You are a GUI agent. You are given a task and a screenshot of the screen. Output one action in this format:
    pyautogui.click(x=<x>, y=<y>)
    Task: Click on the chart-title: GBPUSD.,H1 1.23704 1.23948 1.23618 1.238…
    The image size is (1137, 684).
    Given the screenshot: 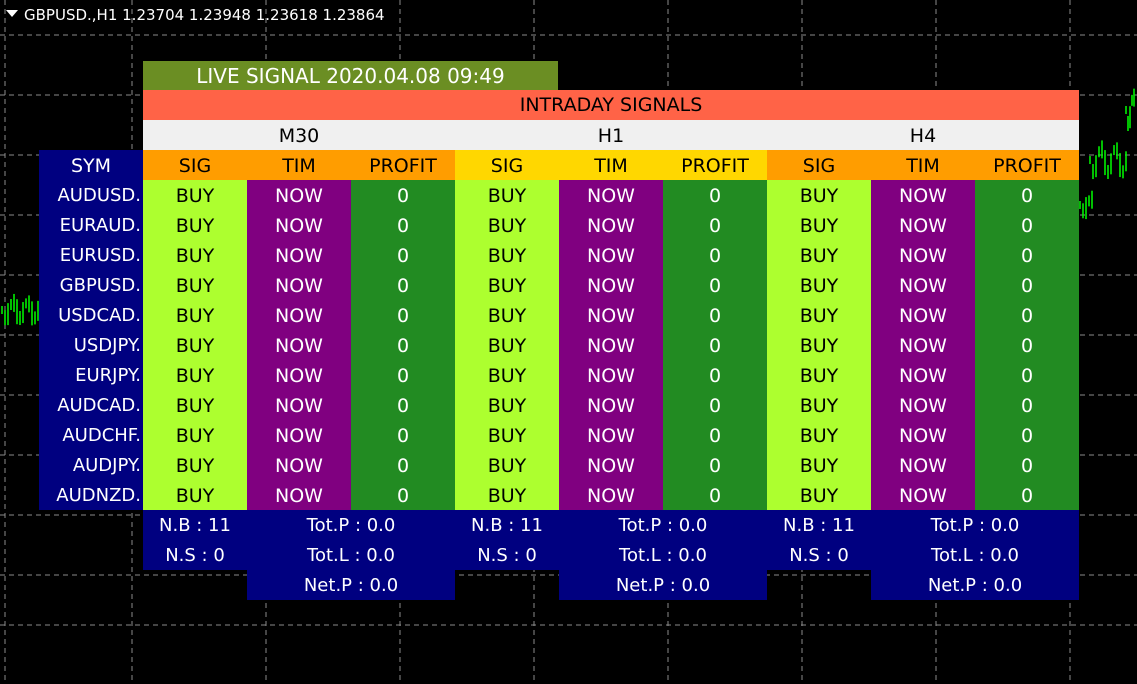 What is the action you would take?
    pyautogui.click(x=195, y=15)
    